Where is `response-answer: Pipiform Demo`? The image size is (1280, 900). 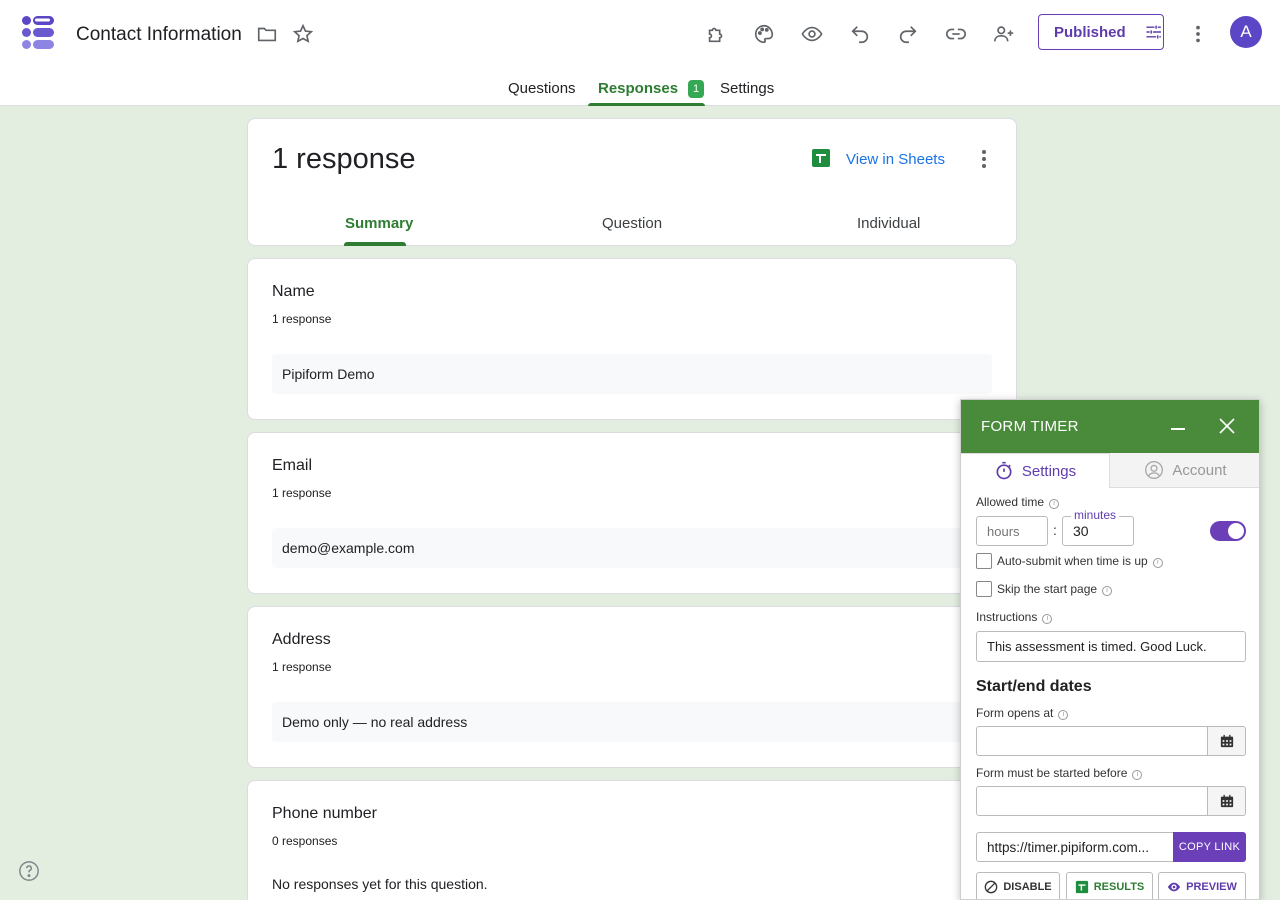
response-answer: Pipiform Demo is located at coordinates (632, 374).